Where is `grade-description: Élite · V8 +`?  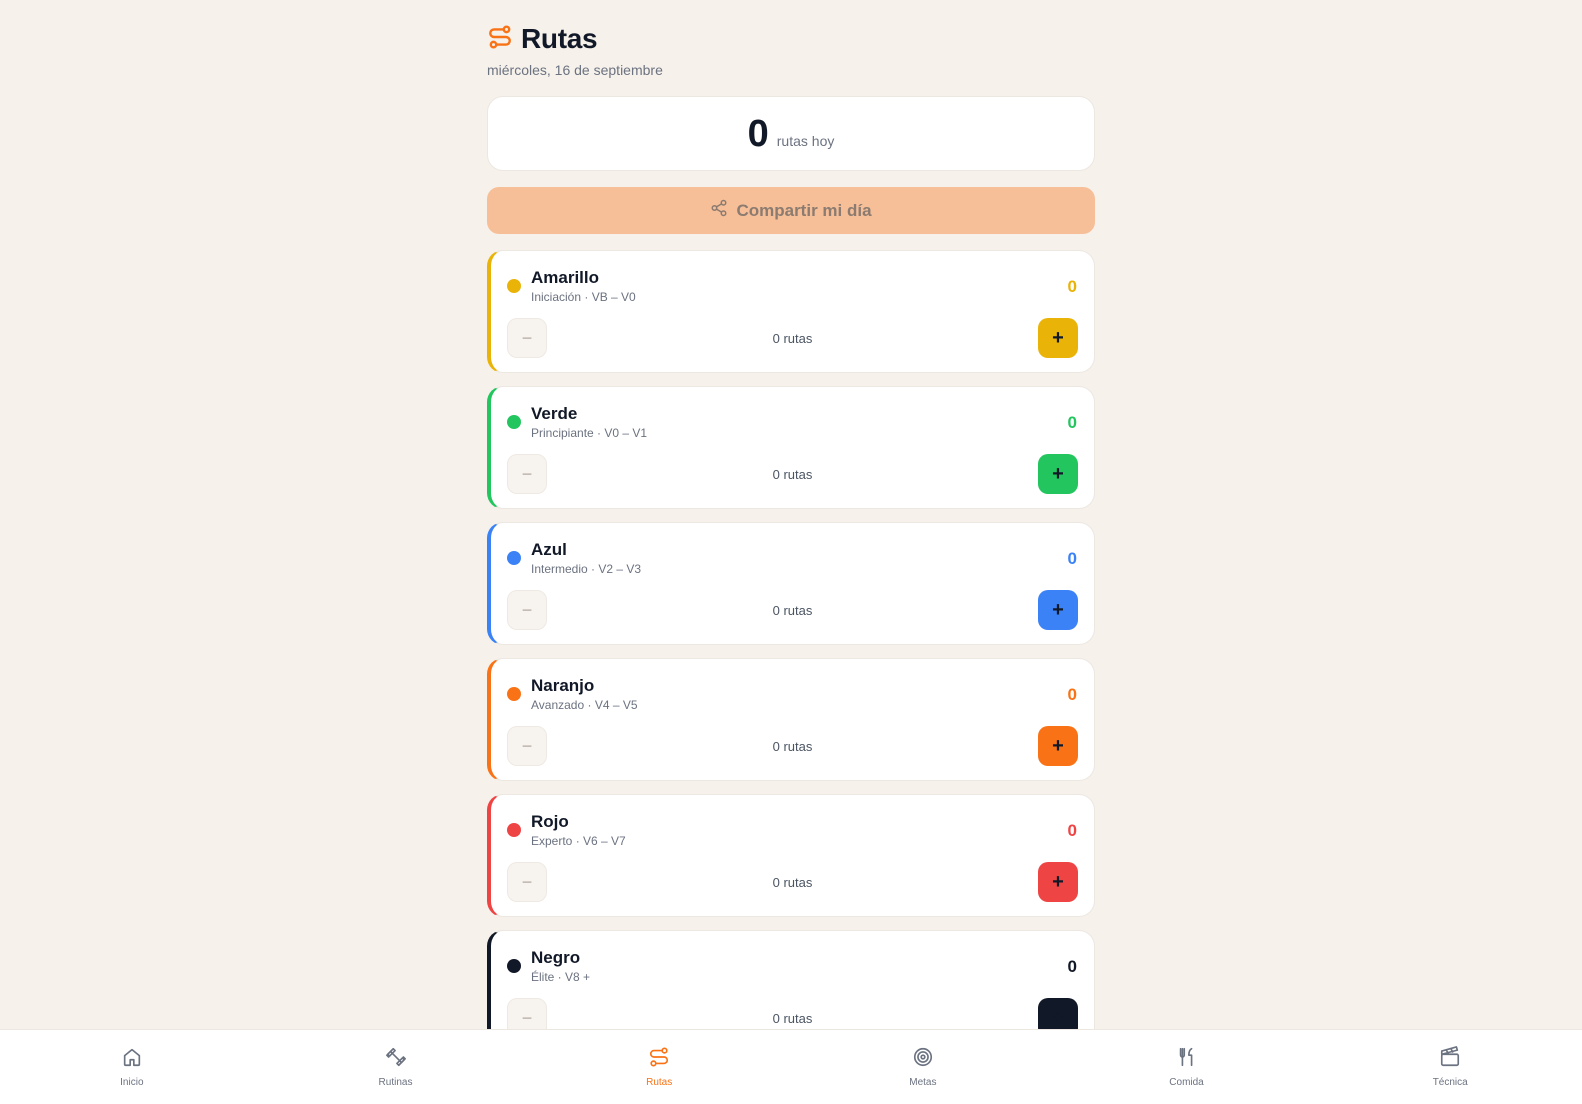 grade-description: Élite · V8 + is located at coordinates (561, 977).